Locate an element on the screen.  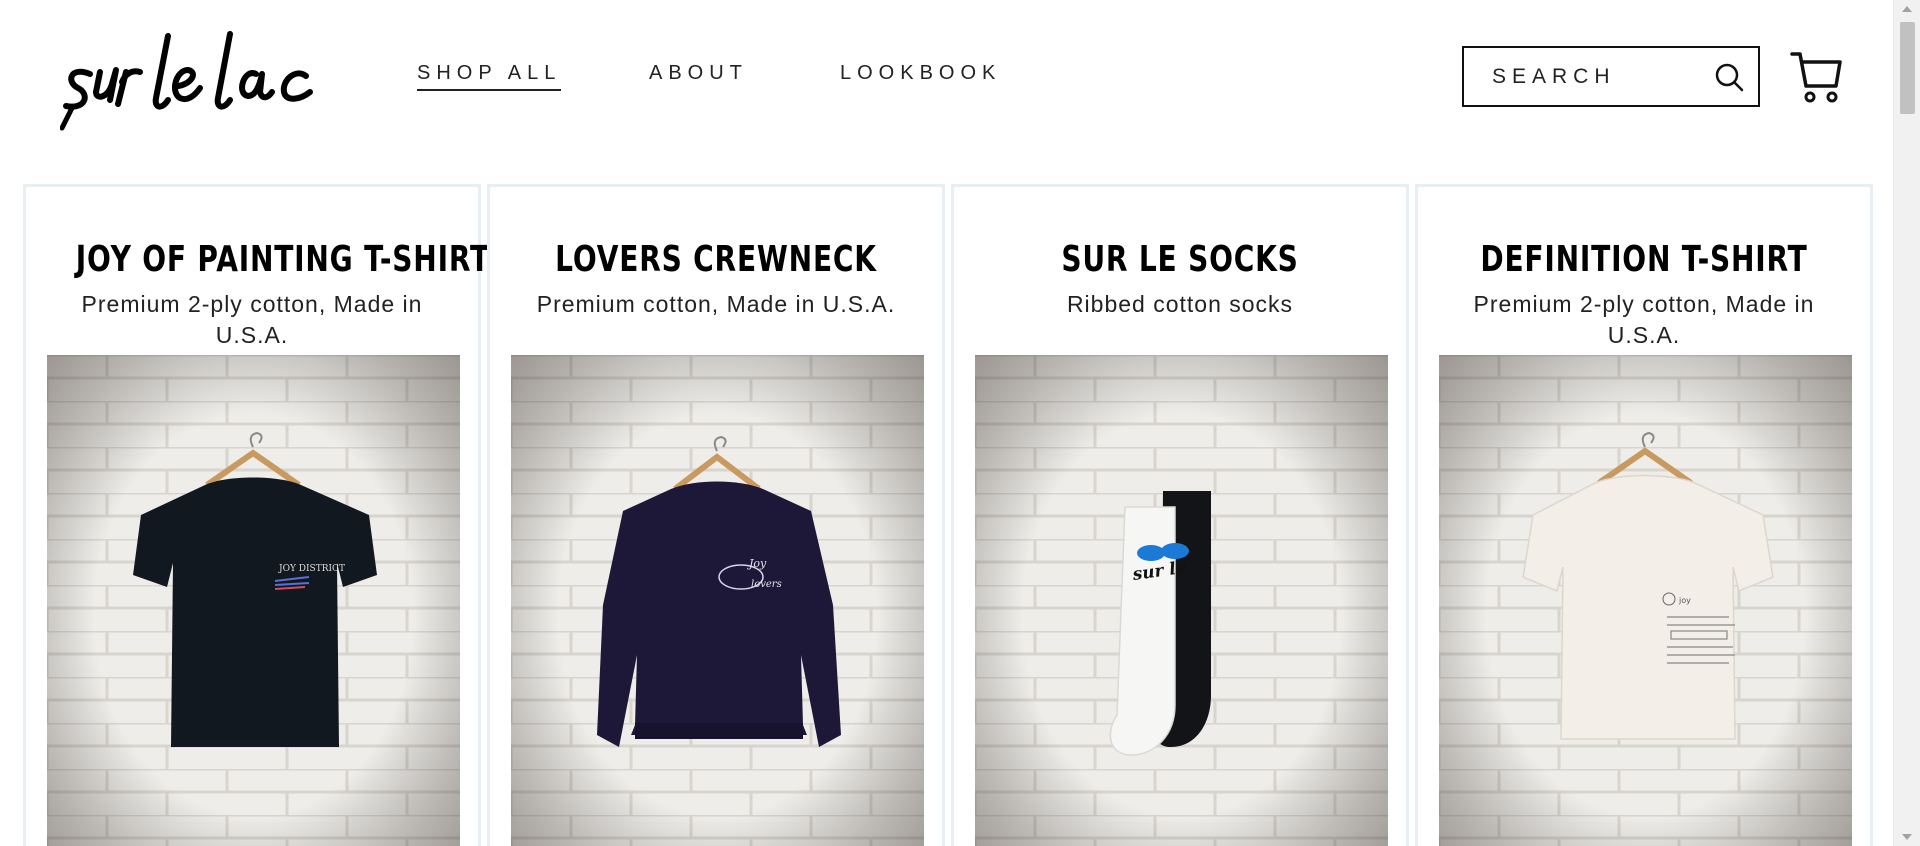
product-description: Ribbed cotton socks is located at coordinates (1180, 304).